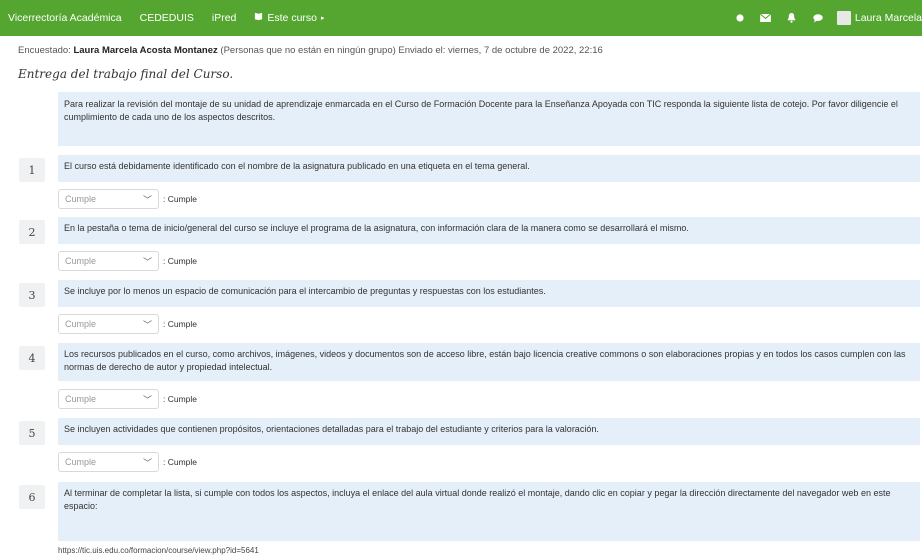 The width and height of the screenshot is (922, 555). What do you see at coordinates (145, 50) in the screenshot?
I see `respondent-name: Laura Marcela Acosta Montanez` at bounding box center [145, 50].